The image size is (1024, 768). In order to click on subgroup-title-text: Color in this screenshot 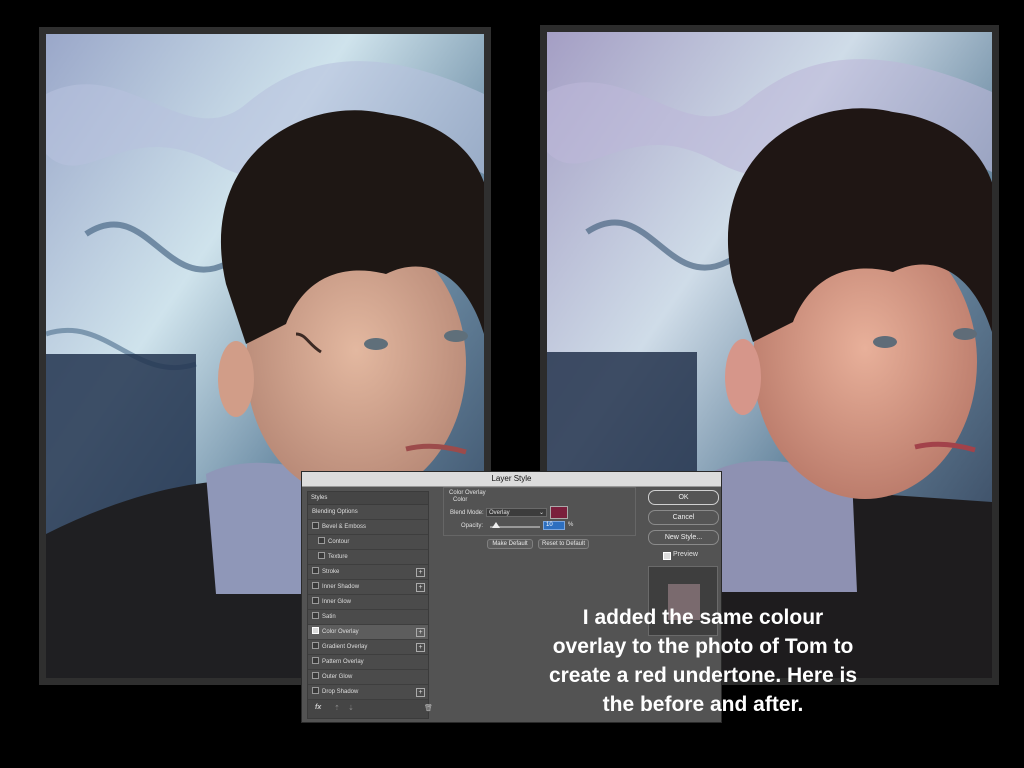, I will do `click(460, 500)`.